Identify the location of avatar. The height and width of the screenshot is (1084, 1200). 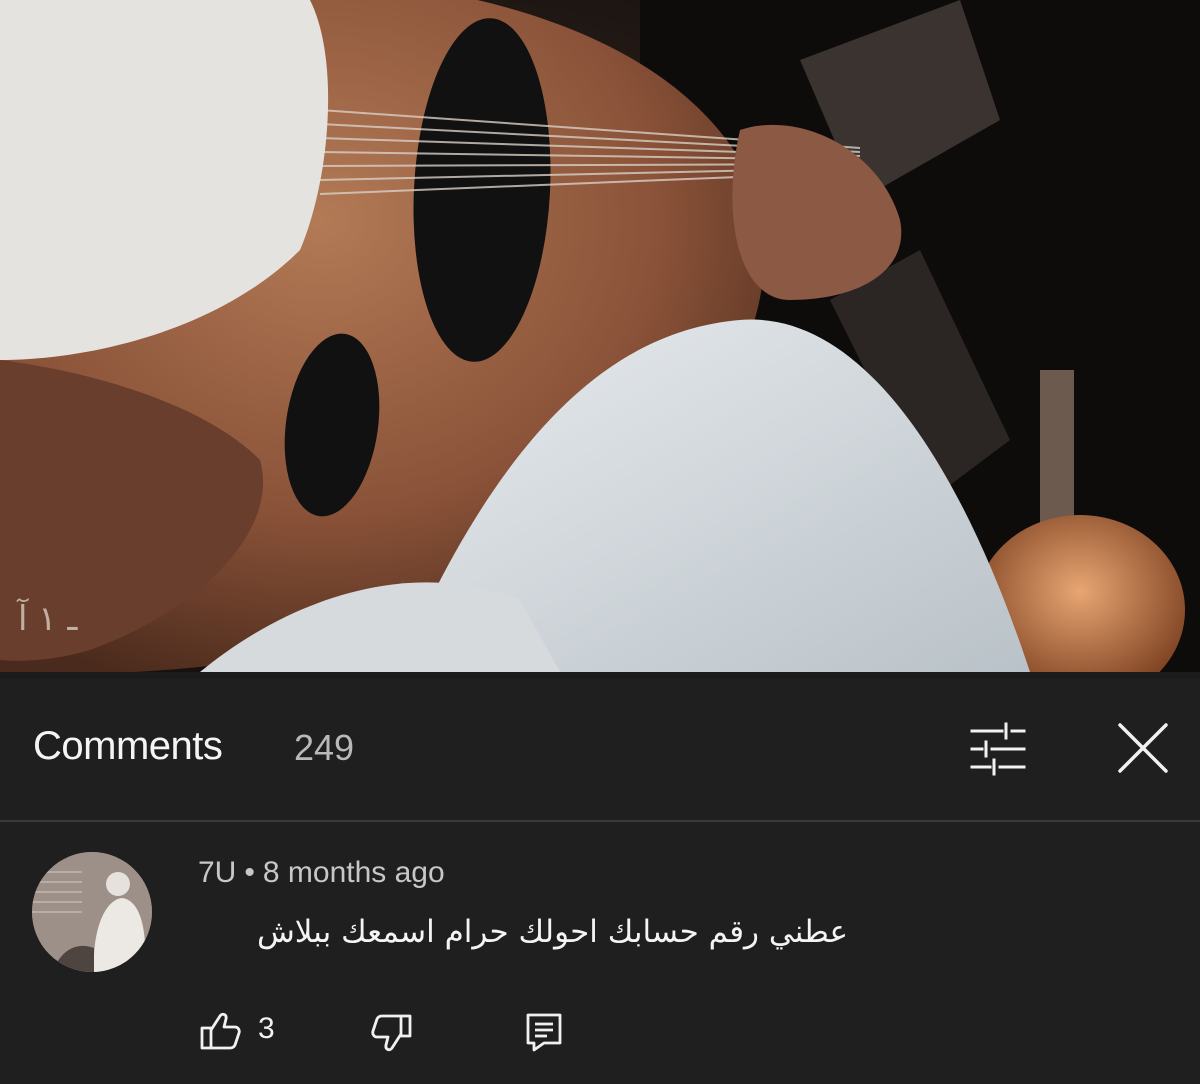
(92, 912).